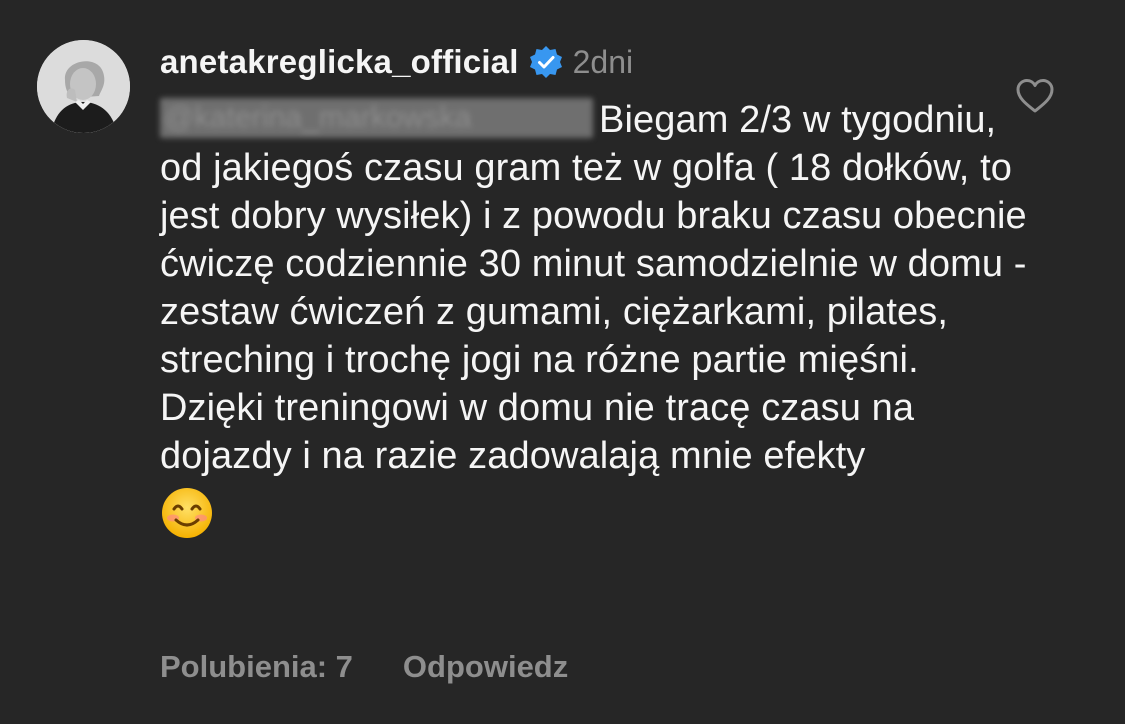 This screenshot has height=724, width=1125. What do you see at coordinates (83, 86) in the screenshot?
I see `avatar` at bounding box center [83, 86].